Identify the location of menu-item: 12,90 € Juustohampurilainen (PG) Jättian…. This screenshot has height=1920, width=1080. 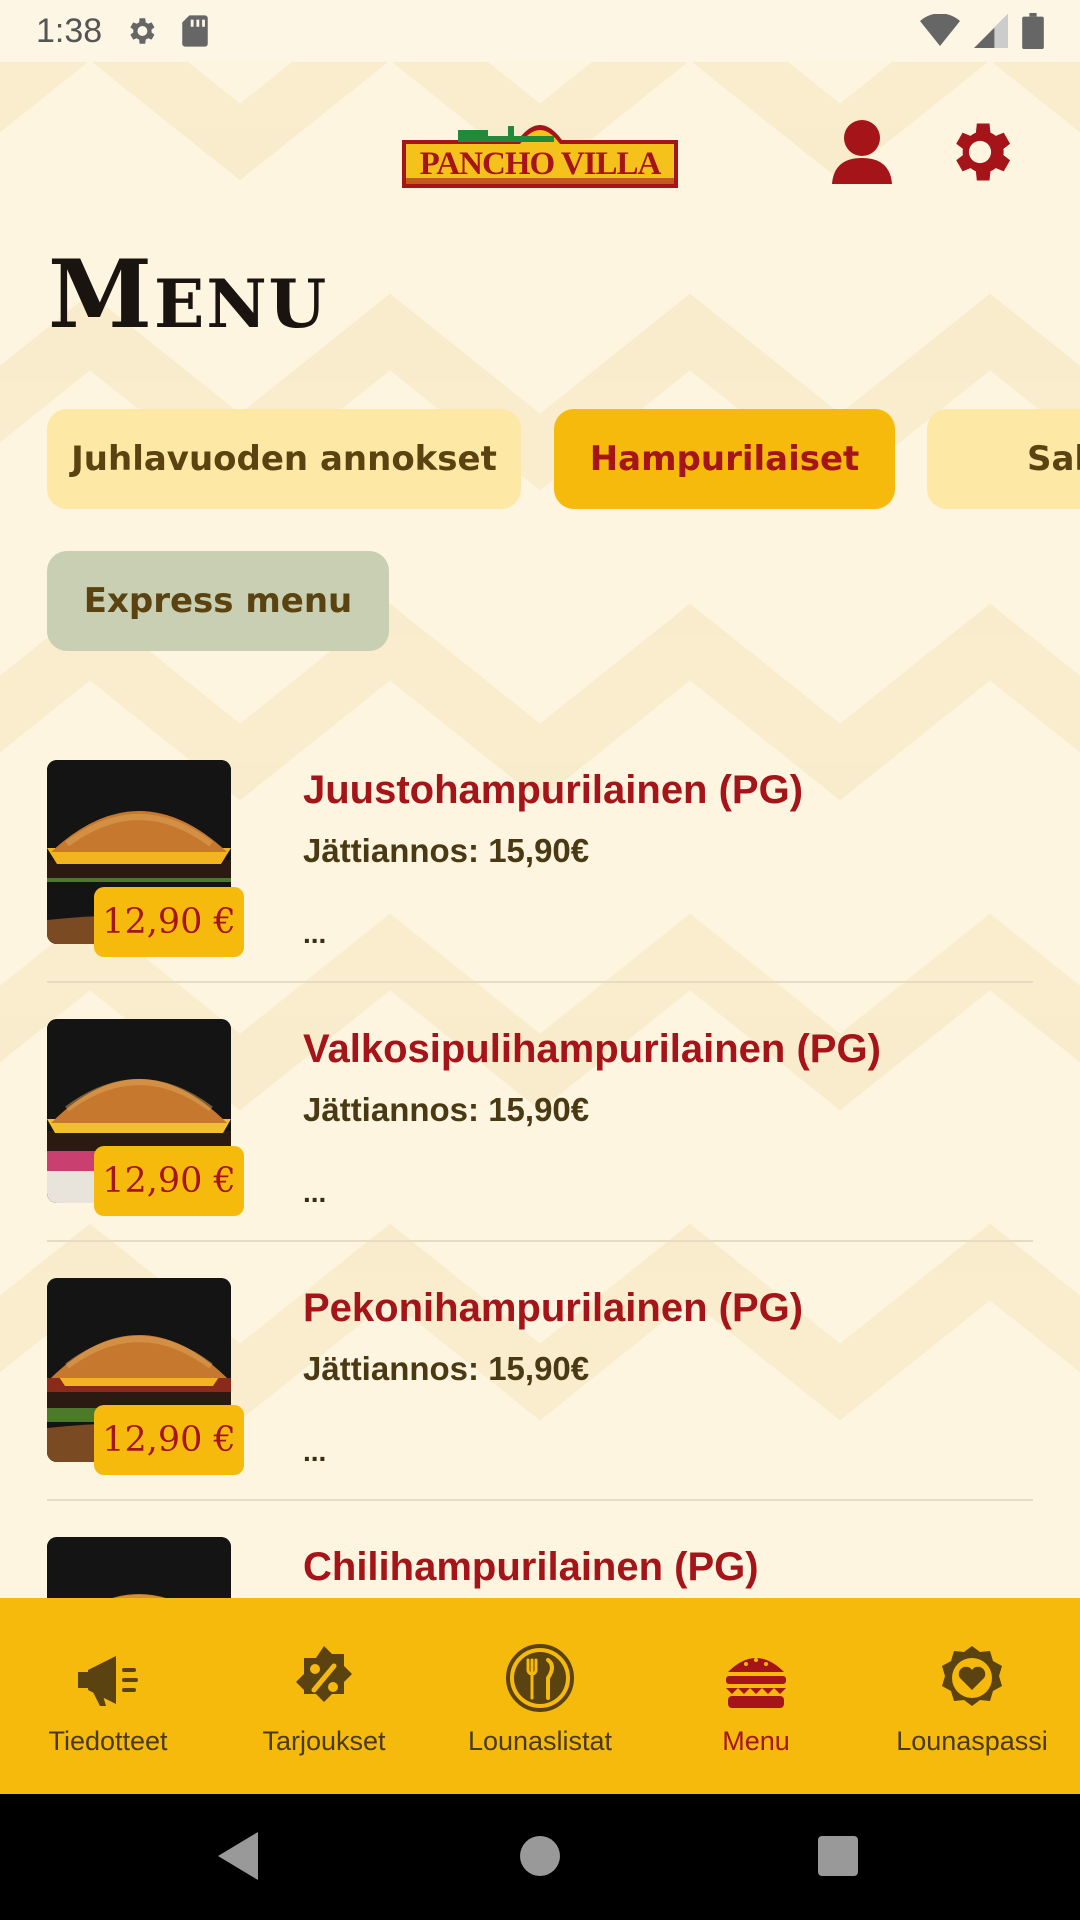
(540, 889).